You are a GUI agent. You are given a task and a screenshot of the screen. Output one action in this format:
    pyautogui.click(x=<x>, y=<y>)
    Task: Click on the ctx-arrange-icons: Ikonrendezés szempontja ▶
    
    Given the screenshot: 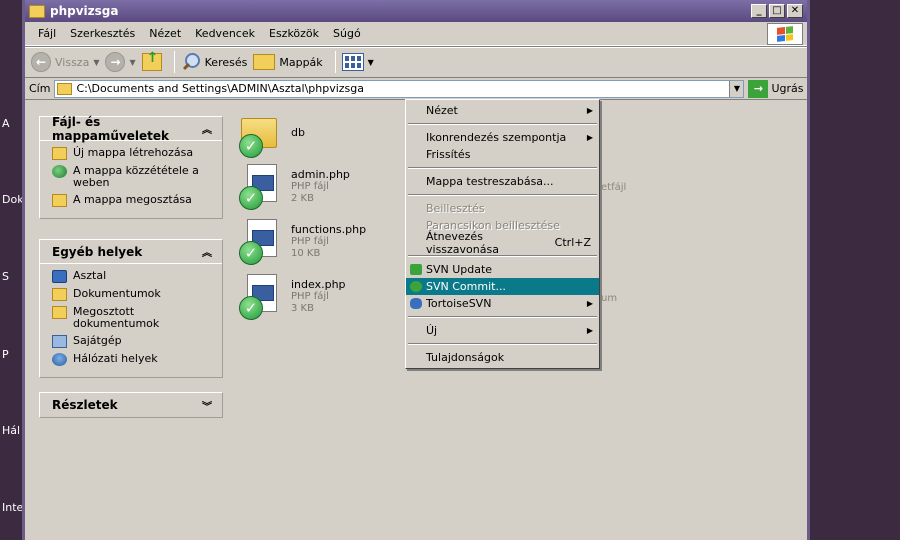 What is the action you would take?
    pyautogui.click(x=502, y=137)
    